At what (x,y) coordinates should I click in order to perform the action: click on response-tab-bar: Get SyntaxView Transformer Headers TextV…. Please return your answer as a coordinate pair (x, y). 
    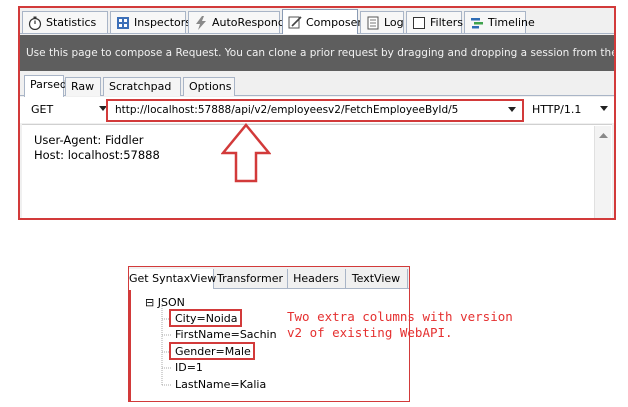
    Looking at the image, I should click on (269, 278).